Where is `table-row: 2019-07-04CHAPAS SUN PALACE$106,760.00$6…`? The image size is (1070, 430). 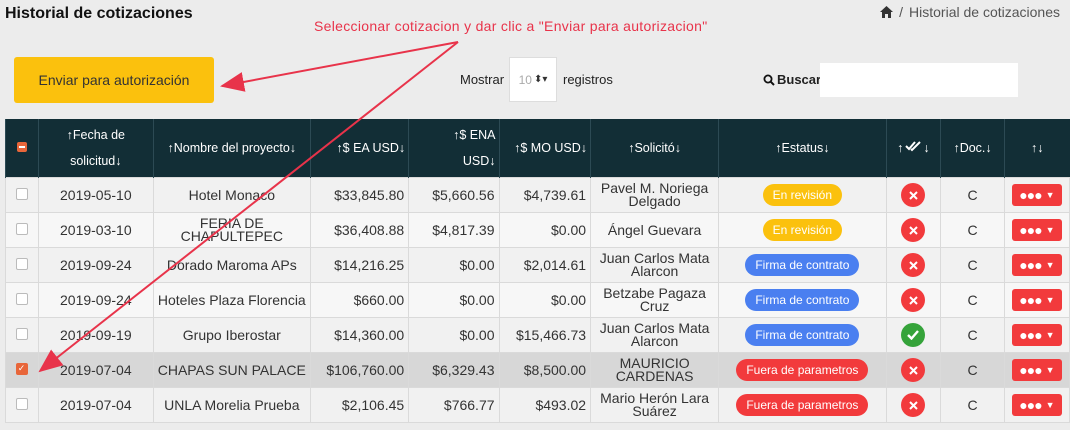
table-row: 2019-07-04CHAPAS SUN PALACE$106,760.00$6… is located at coordinates (537, 370).